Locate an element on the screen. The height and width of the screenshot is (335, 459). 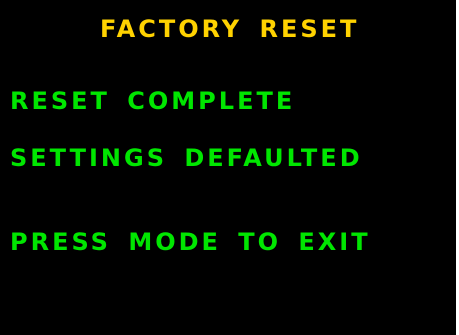
screen-title: FACTORY RESET is located at coordinates (230, 29).